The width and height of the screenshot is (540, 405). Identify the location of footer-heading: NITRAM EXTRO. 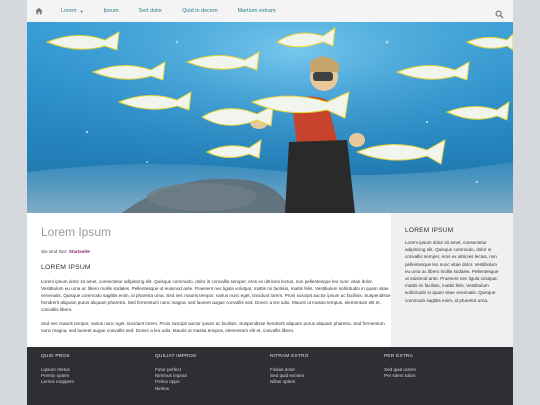
(289, 356).